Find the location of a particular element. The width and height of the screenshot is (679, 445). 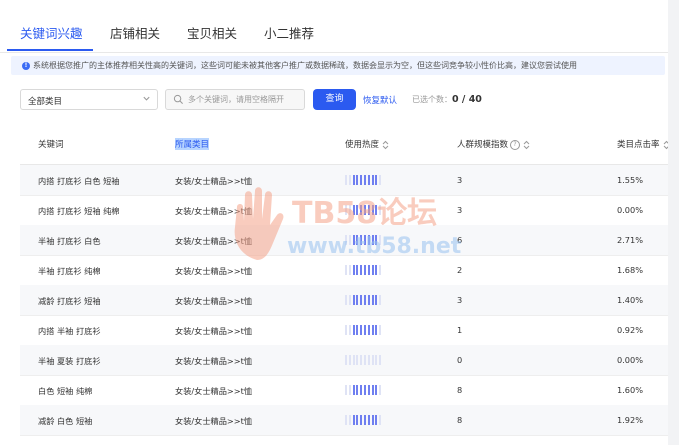

table-row: 白色 短袖 纯棉 女装/女士精品>>t恤 8 1.60% is located at coordinates (344, 390).